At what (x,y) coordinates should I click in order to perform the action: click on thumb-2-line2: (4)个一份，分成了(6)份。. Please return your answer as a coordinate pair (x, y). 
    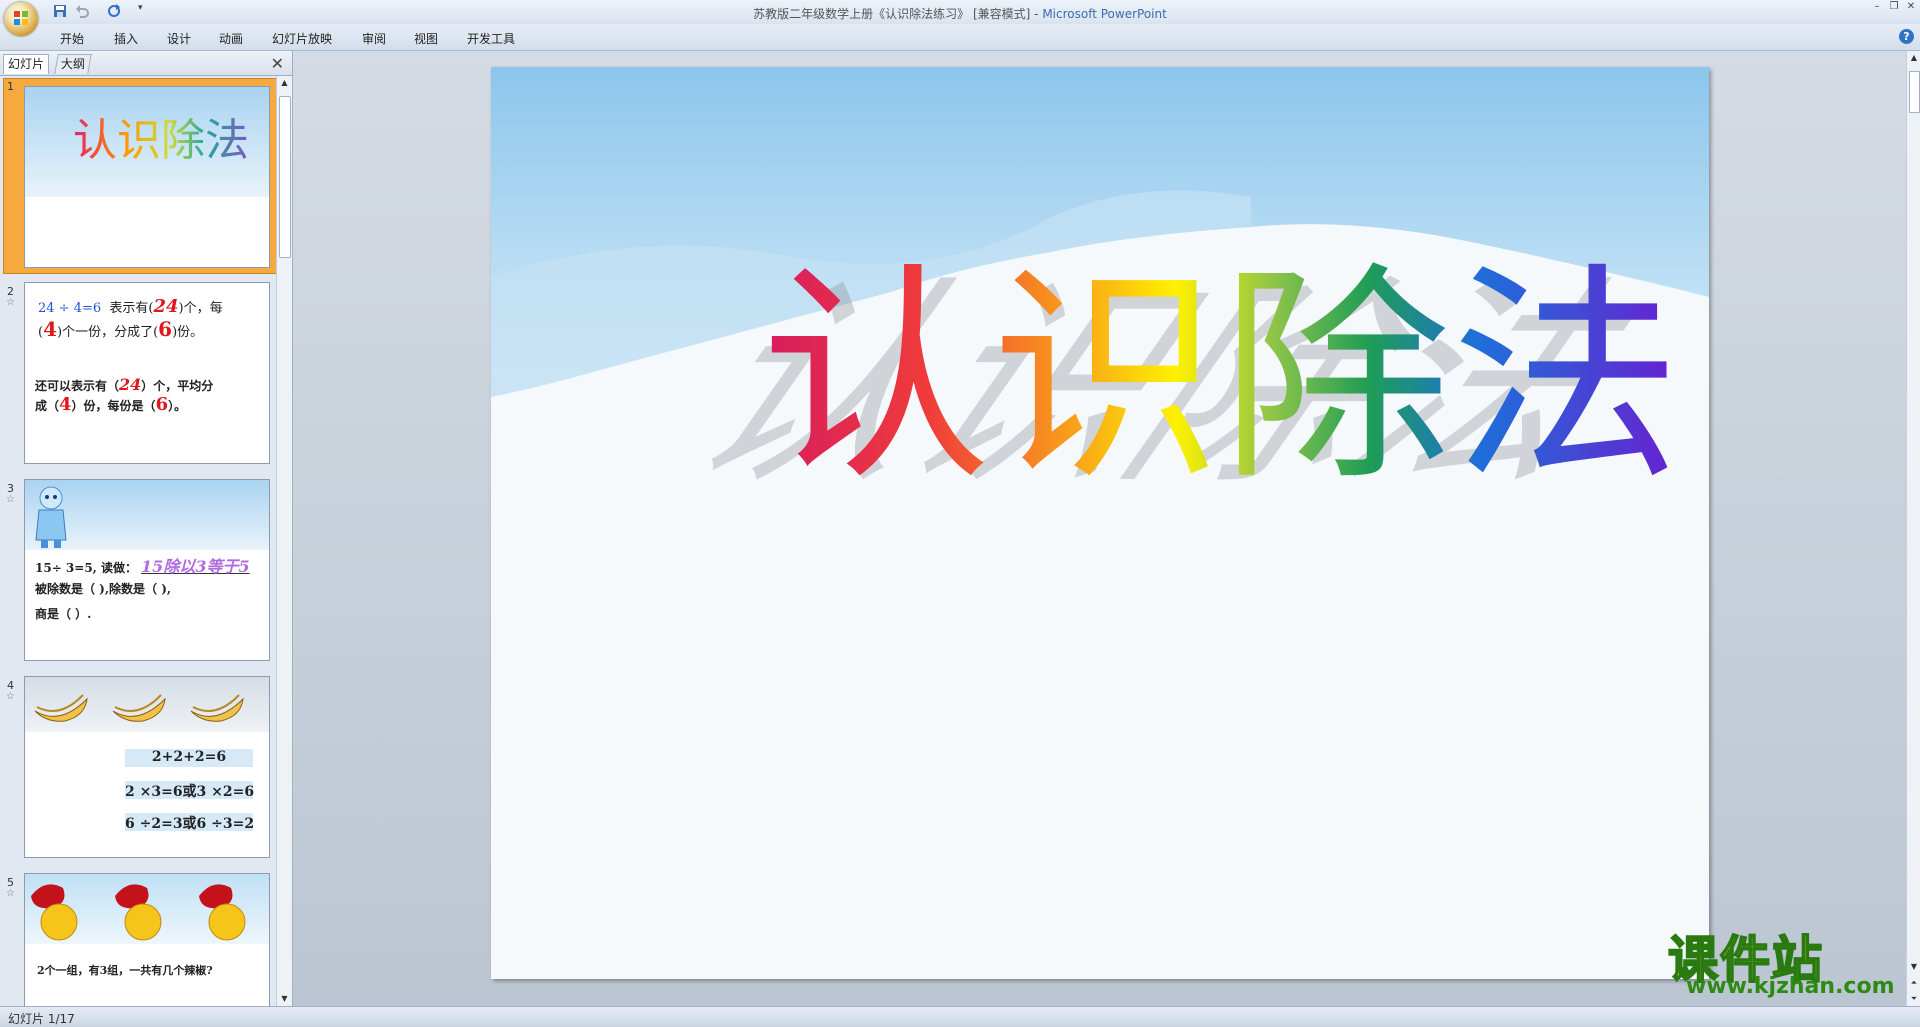
    Looking at the image, I should click on (121, 329).